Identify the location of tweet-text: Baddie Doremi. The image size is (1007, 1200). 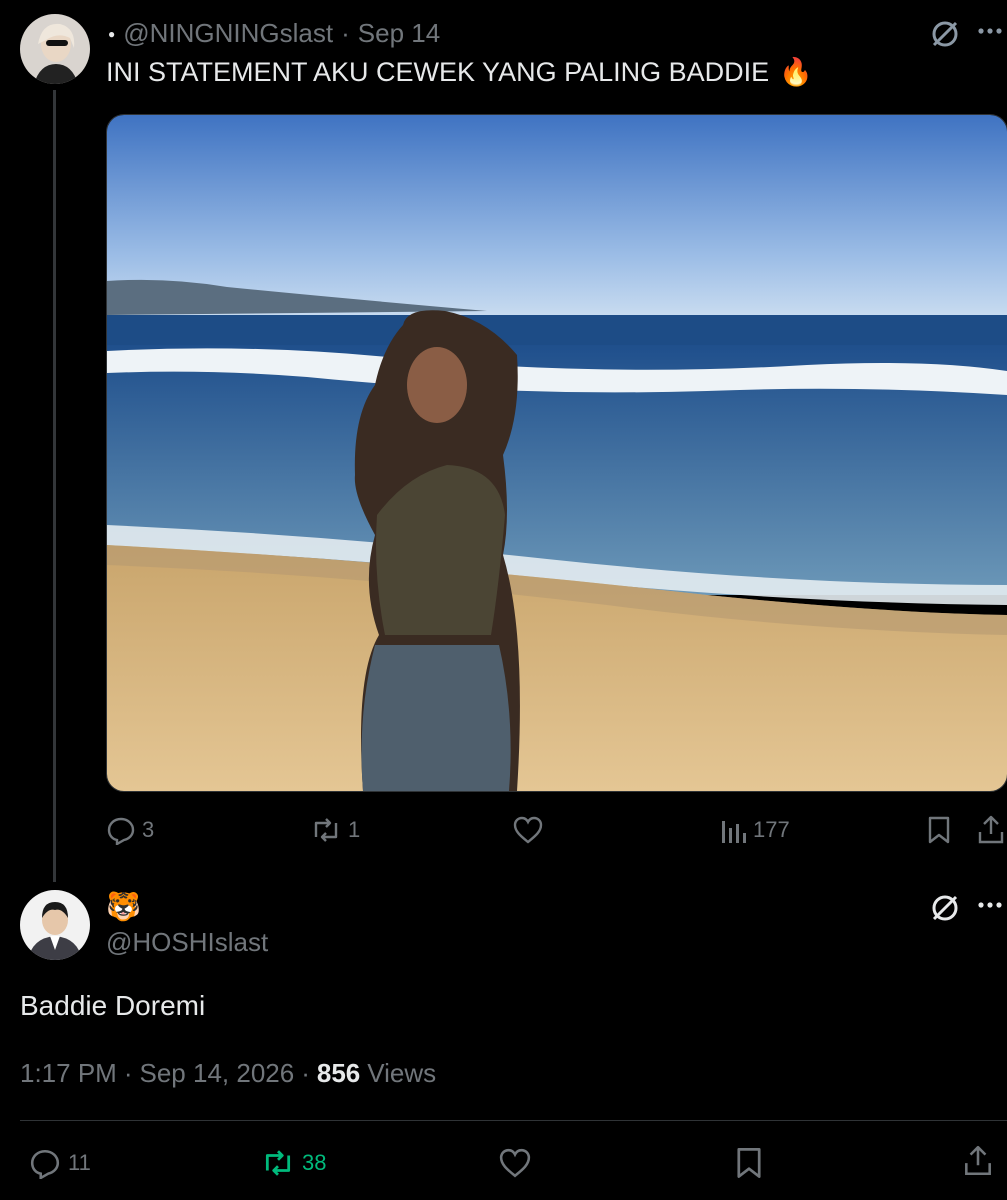
(113, 1005).